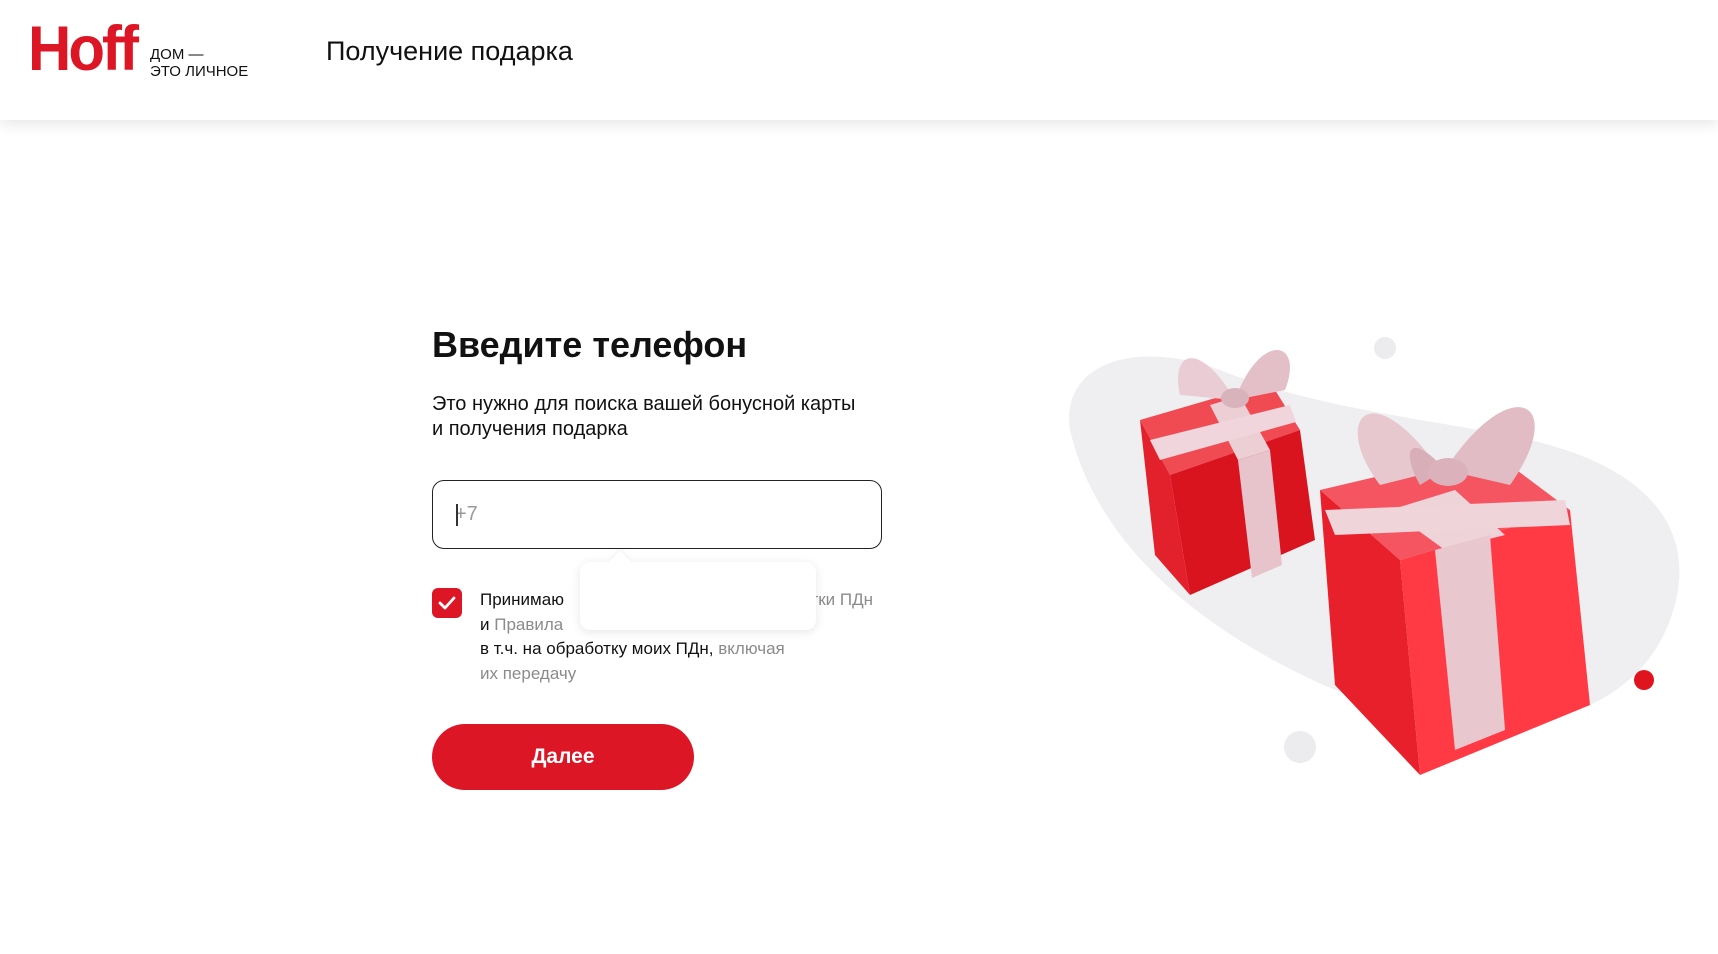 The image size is (1718, 954). What do you see at coordinates (597, 648) in the screenshot?
I see `consent-processing-text: в т.ч. на обработку моих ПДн,` at bounding box center [597, 648].